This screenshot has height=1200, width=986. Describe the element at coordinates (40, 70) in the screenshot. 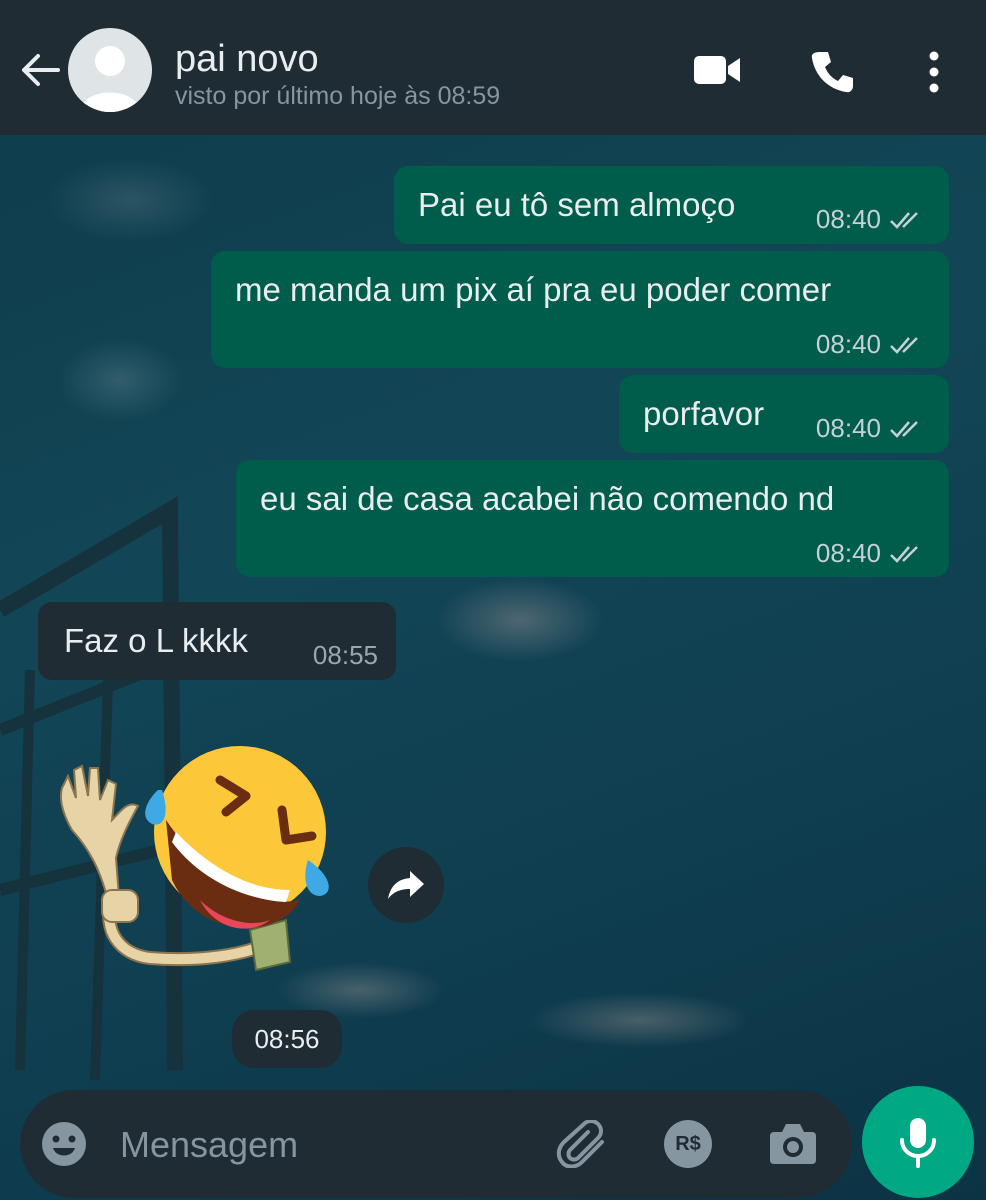

I see `back-arrow-icon` at that location.